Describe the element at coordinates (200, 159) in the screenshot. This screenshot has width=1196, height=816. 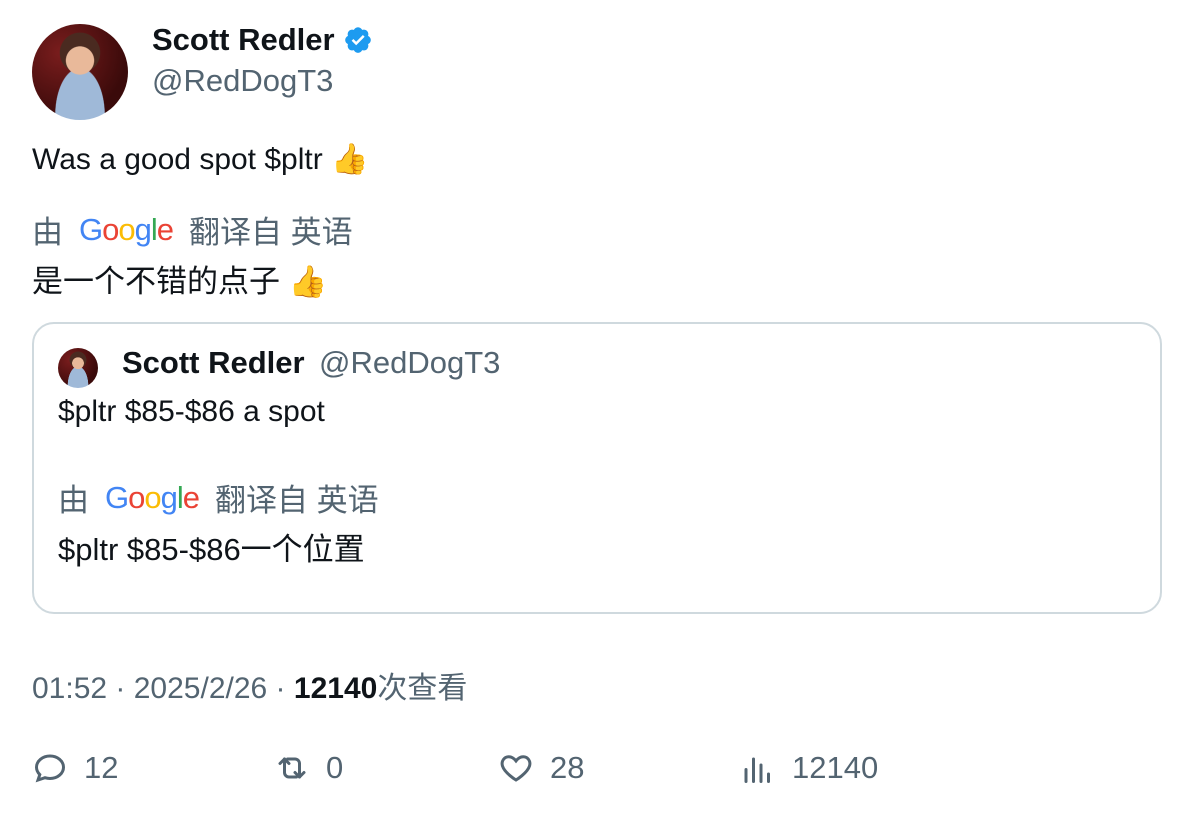
I see `tweet-text: Was a good spot $pltr 👍` at that location.